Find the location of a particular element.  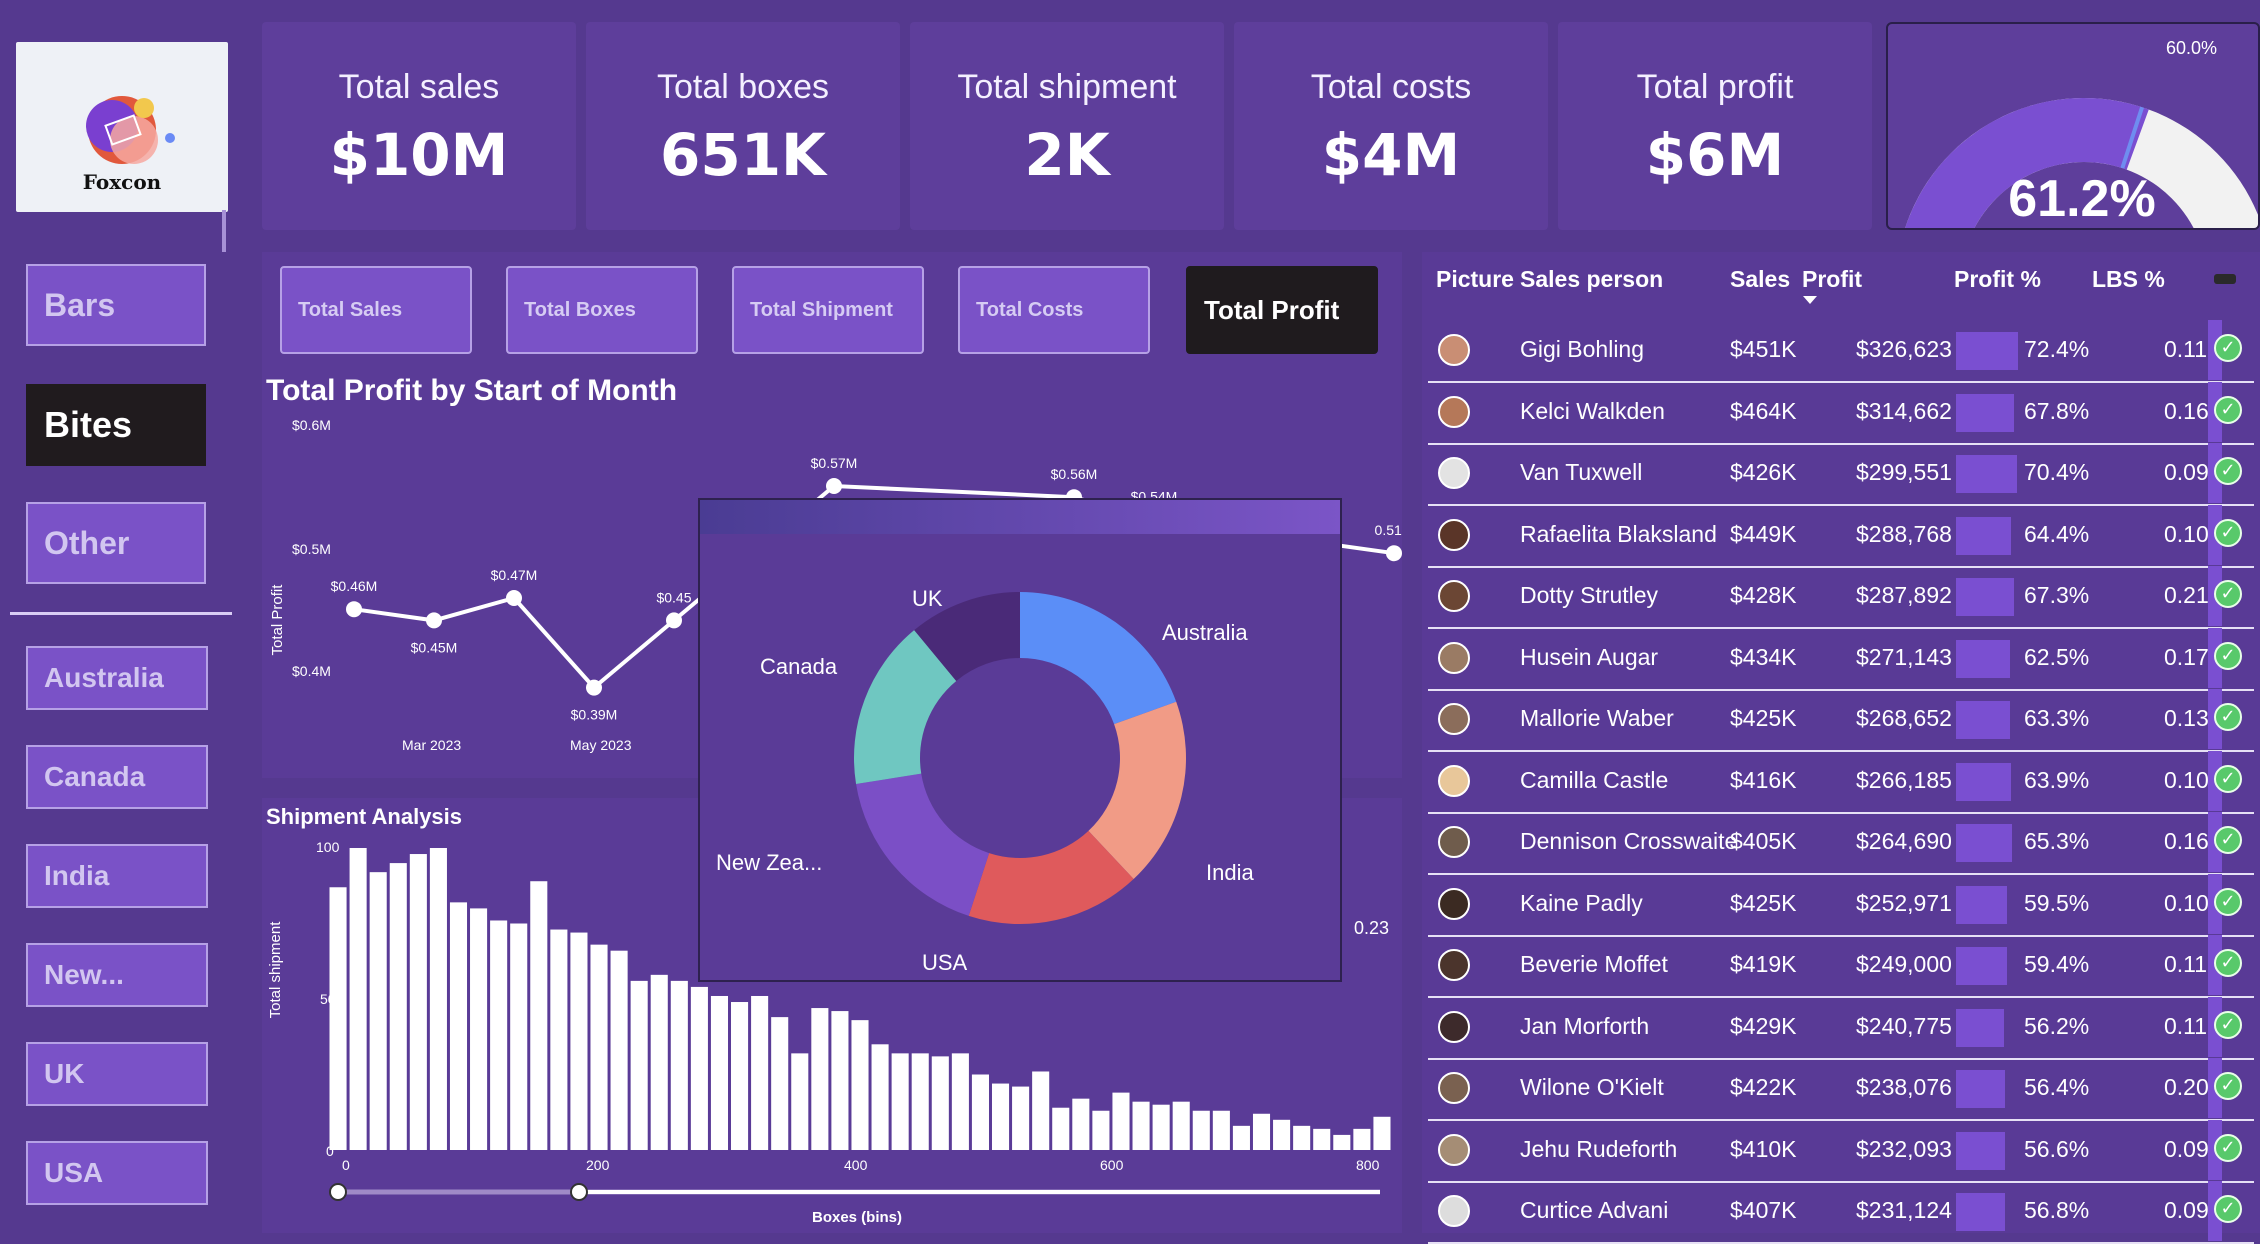

table-row: Dotty Strutley $428K $287,892 67.3% 0.21 ✓ is located at coordinates (1841, 597).